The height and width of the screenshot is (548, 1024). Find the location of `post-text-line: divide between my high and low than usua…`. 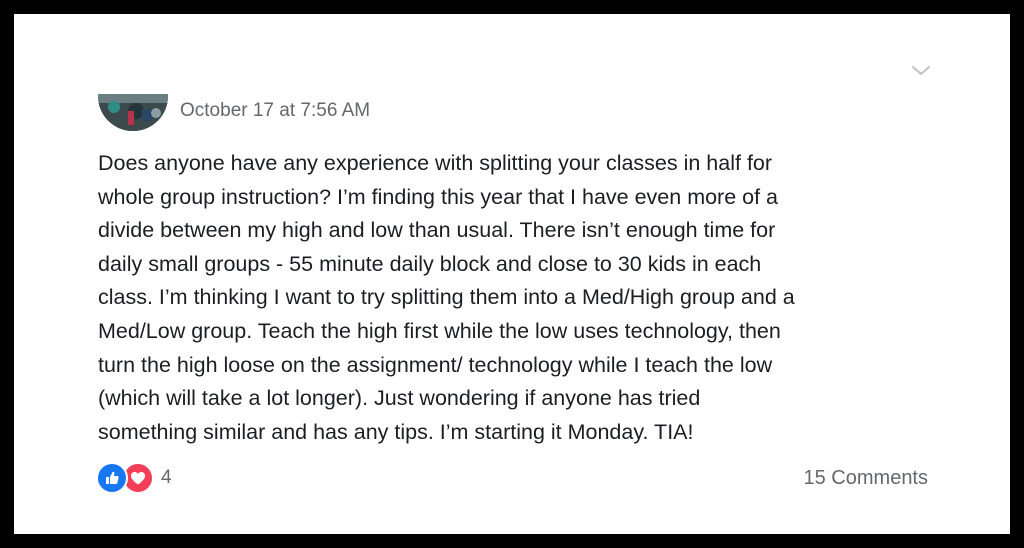

post-text-line: divide between my high and low than usua… is located at coordinates (437, 230).